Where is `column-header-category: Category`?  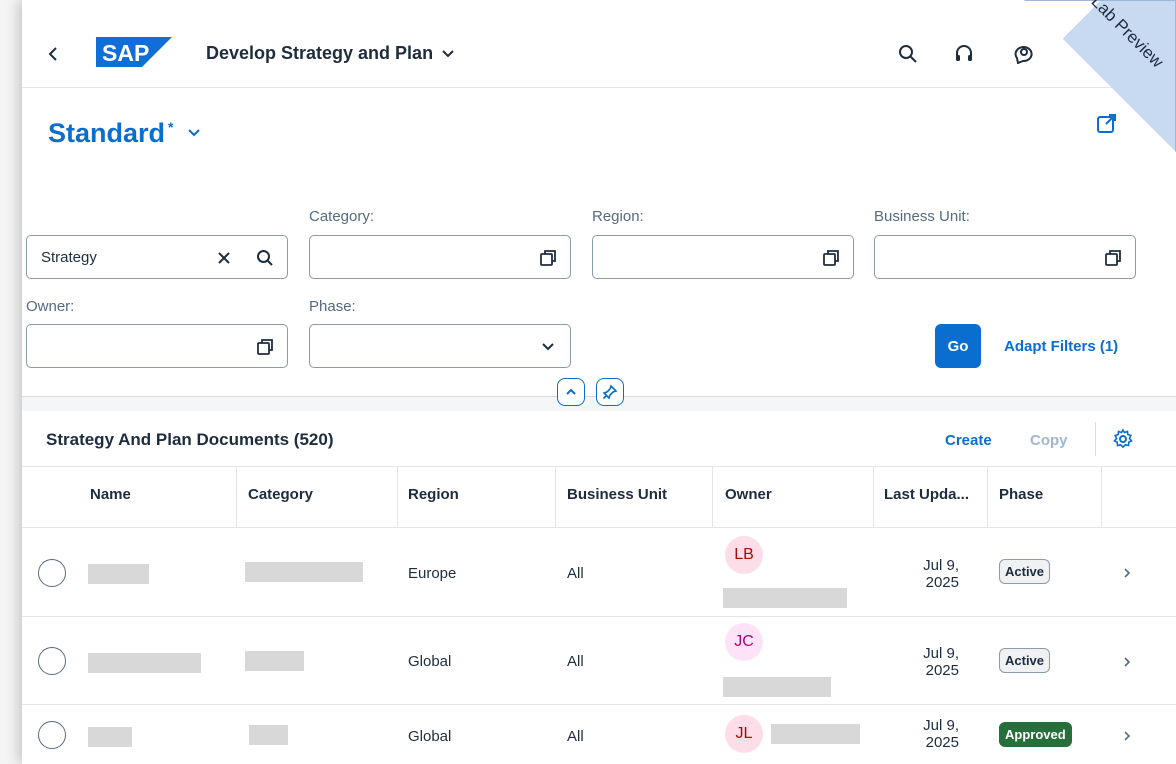
column-header-category: Category is located at coordinates (280, 494).